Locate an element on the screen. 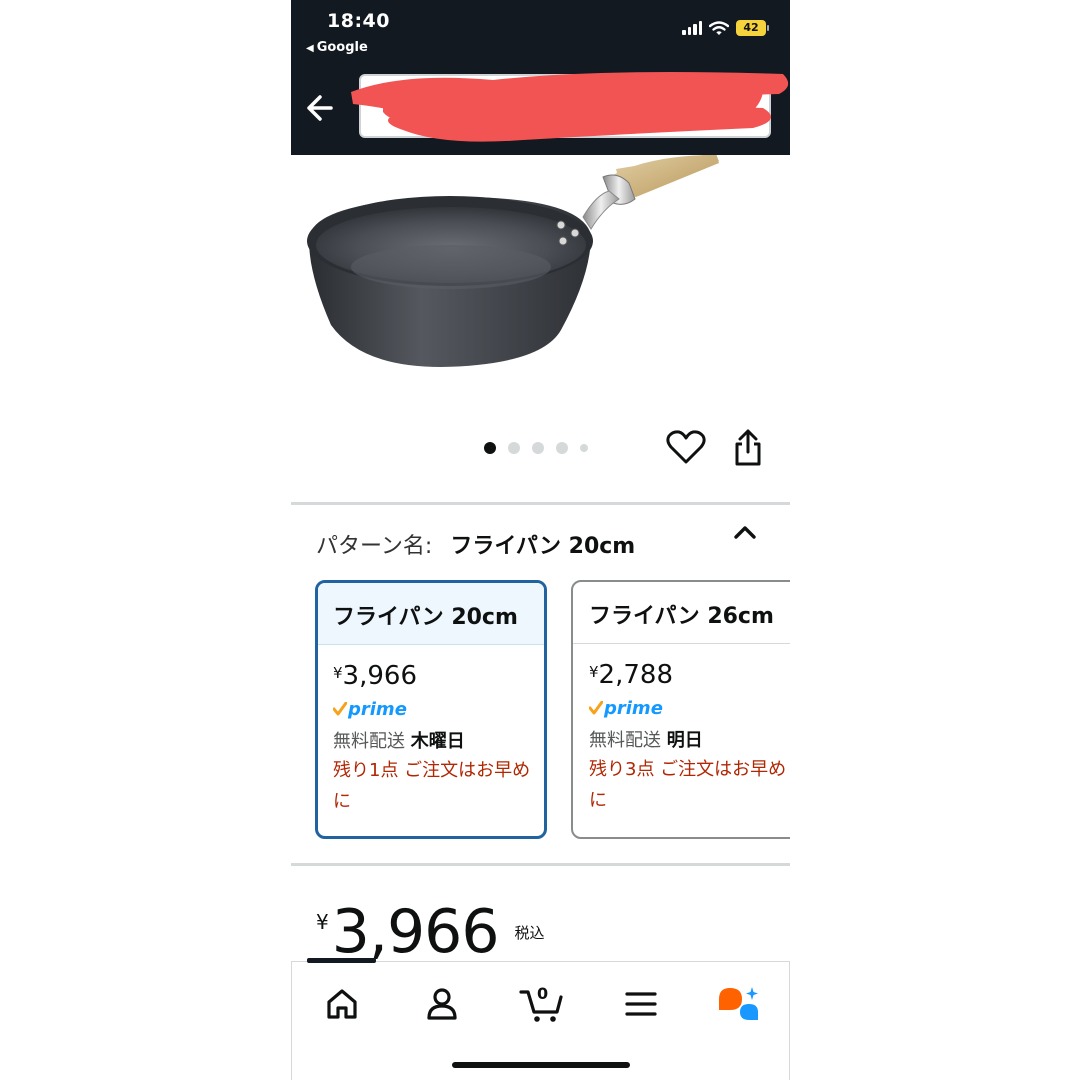  image-carousel-indicator is located at coordinates (536, 448).